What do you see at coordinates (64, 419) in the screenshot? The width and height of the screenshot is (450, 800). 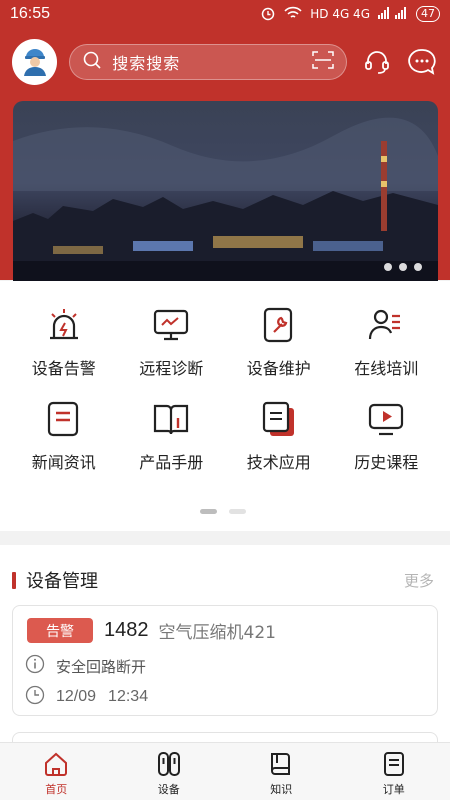 I see `news-icon` at bounding box center [64, 419].